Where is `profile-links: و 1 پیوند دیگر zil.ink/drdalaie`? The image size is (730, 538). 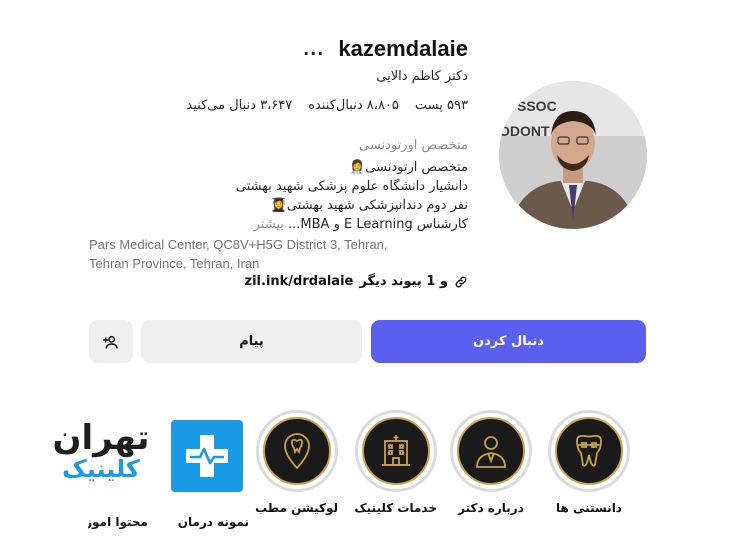
profile-links: و 1 پیوند دیگر zil.ink/drdalaie is located at coordinates (356, 281).